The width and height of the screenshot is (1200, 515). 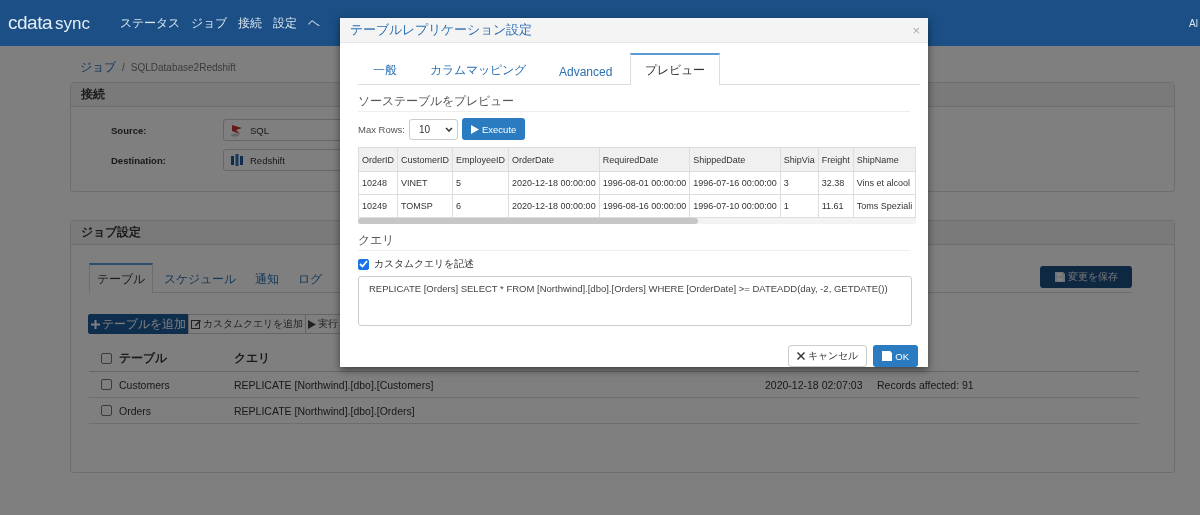 I want to click on column-header: ShippedDate, so click(x=735, y=159).